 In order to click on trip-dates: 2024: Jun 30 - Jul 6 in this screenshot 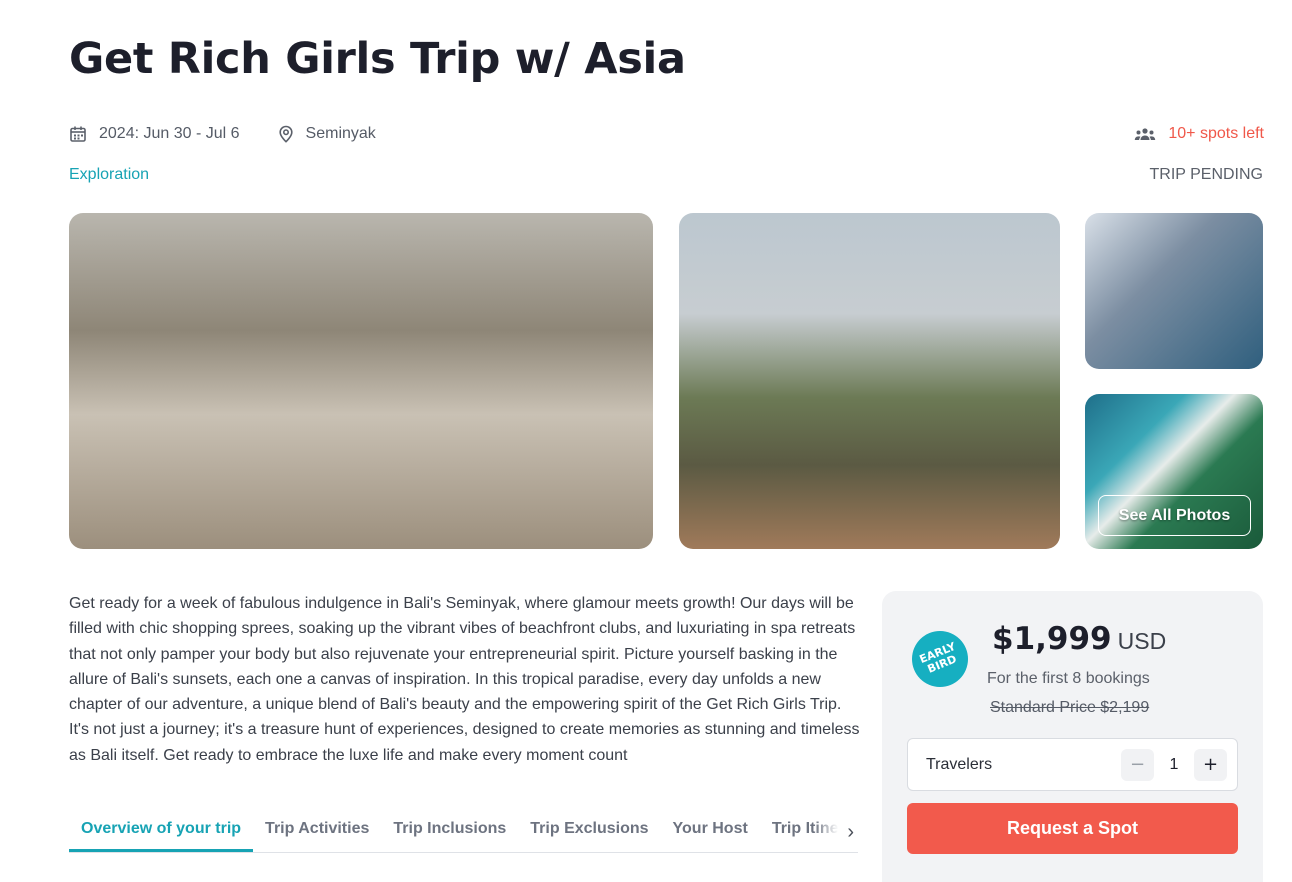, I will do `click(154, 134)`.